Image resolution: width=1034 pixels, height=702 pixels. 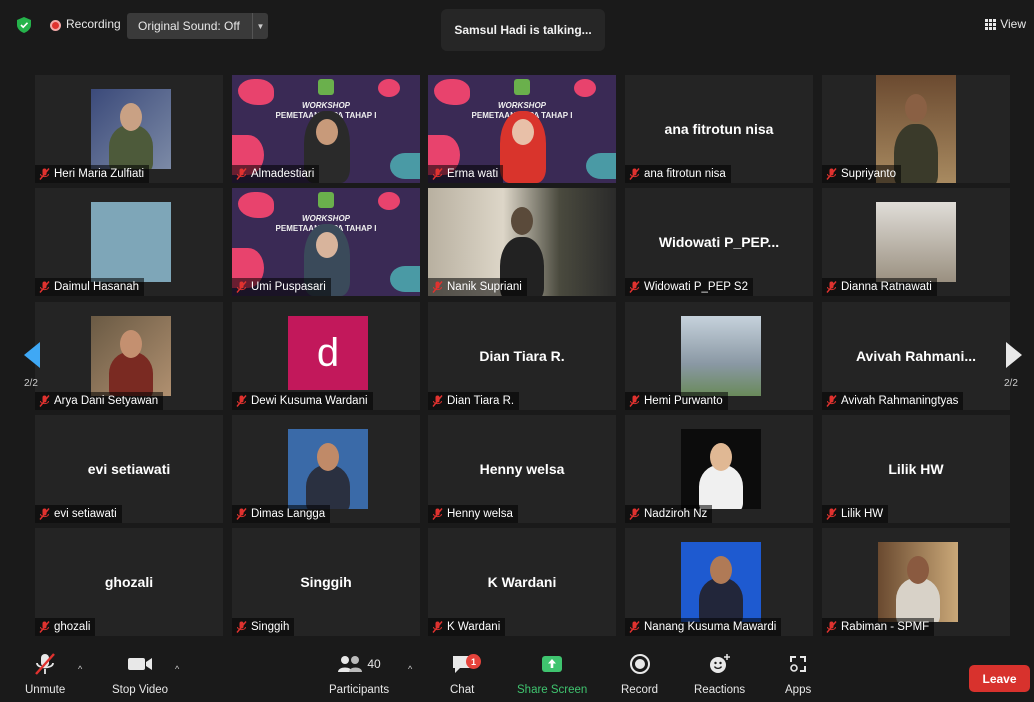 What do you see at coordinates (283, 174) in the screenshot?
I see `participant-name: Almadestiari` at bounding box center [283, 174].